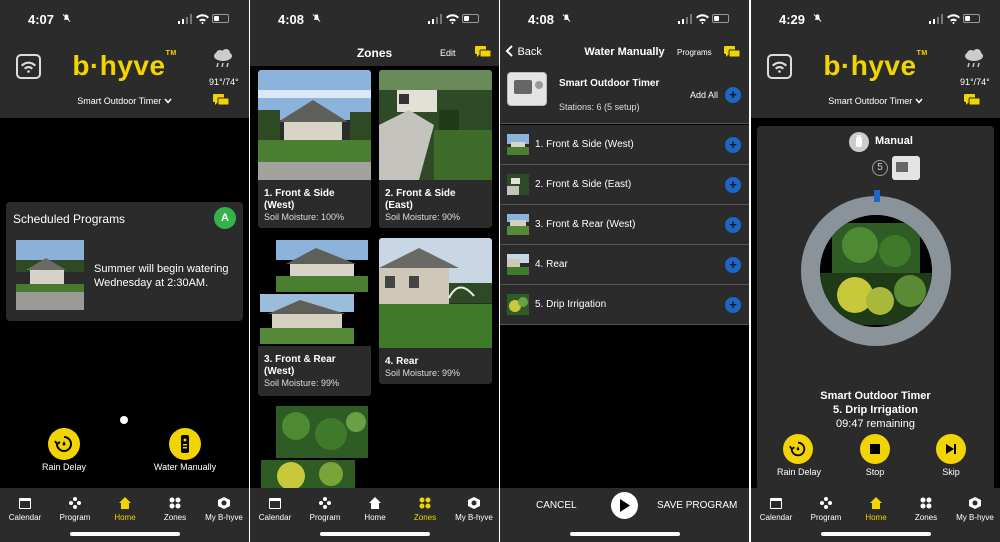 The width and height of the screenshot is (1000, 542). I want to click on status-time: 4:07, so click(41, 19).